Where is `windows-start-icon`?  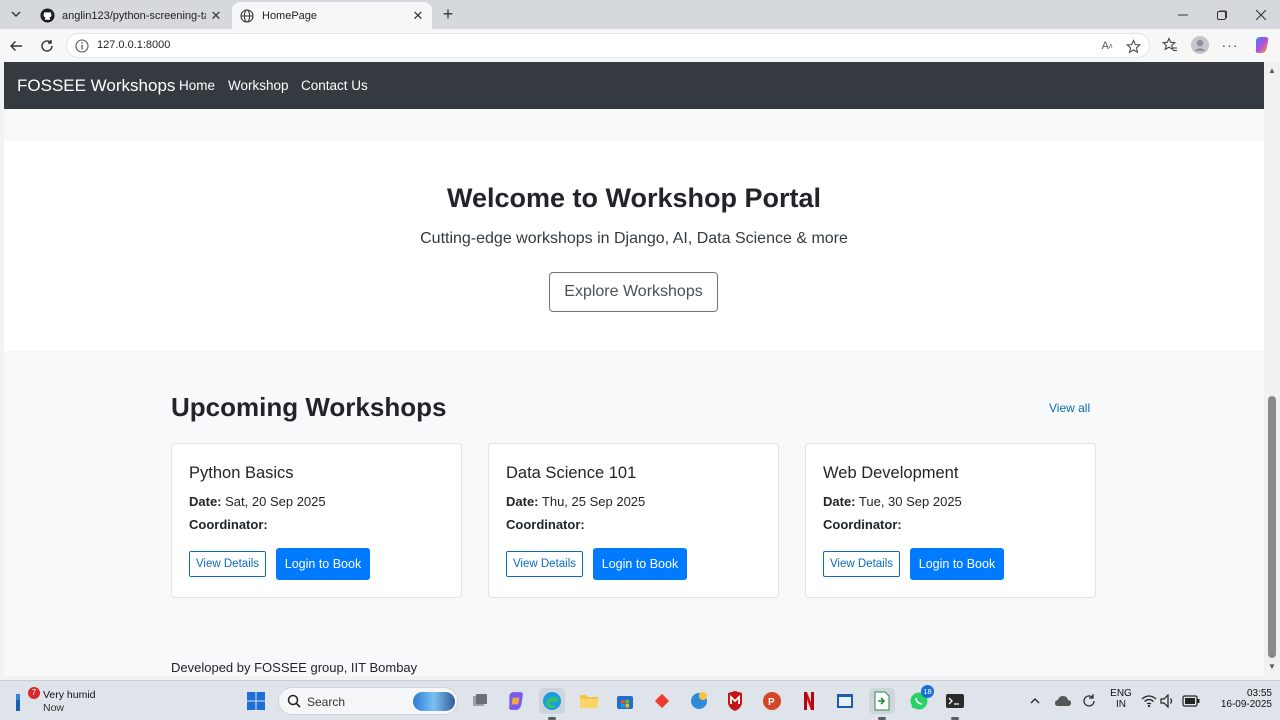 windows-start-icon is located at coordinates (256, 701).